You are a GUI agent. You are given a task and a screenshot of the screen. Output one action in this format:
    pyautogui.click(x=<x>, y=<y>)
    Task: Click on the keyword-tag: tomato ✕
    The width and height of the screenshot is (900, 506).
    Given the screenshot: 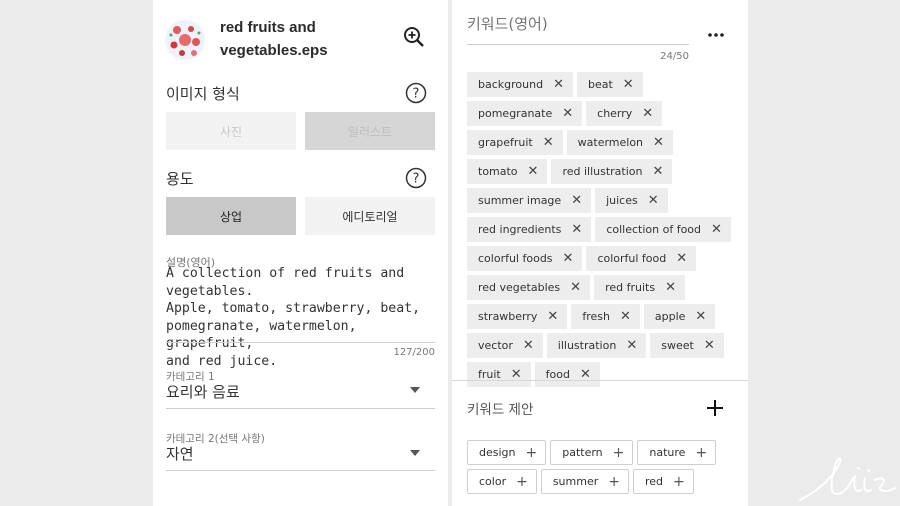 What is the action you would take?
    pyautogui.click(x=507, y=171)
    